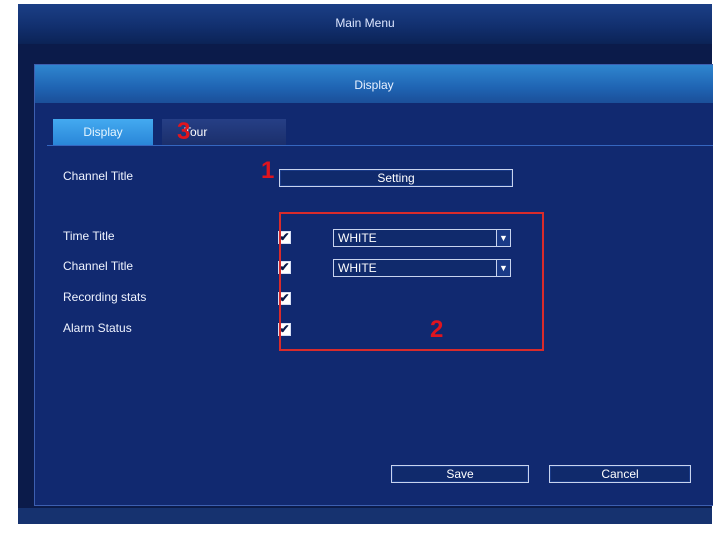  What do you see at coordinates (460, 474) in the screenshot?
I see `save-button: Save` at bounding box center [460, 474].